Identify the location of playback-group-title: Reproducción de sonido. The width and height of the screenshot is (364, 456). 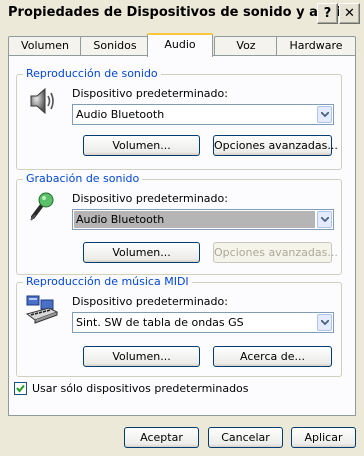
(92, 73).